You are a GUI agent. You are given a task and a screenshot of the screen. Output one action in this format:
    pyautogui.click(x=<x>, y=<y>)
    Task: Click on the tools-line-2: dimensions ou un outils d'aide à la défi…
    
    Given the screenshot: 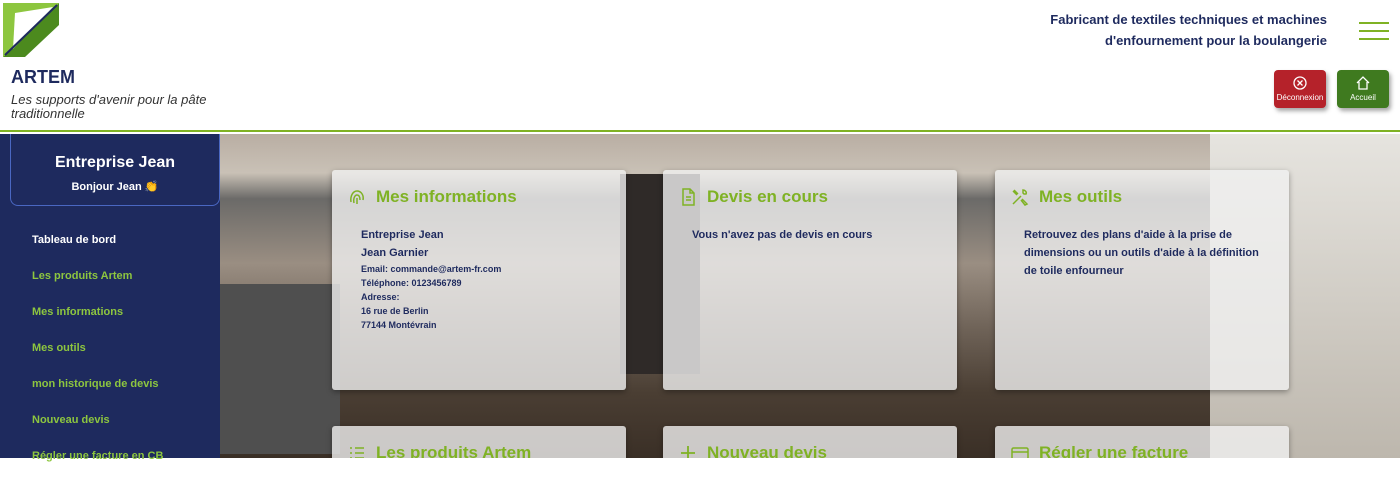 What is the action you would take?
    pyautogui.click(x=1141, y=253)
    